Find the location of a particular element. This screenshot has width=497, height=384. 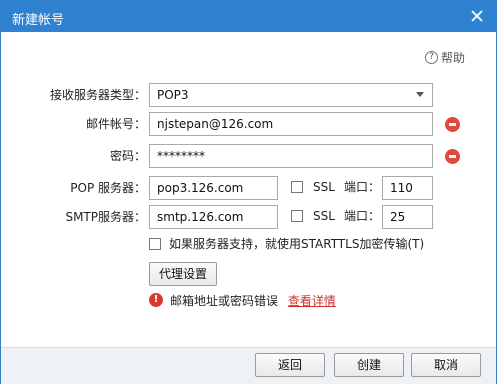

server-type-value: POP3 is located at coordinates (173, 95).